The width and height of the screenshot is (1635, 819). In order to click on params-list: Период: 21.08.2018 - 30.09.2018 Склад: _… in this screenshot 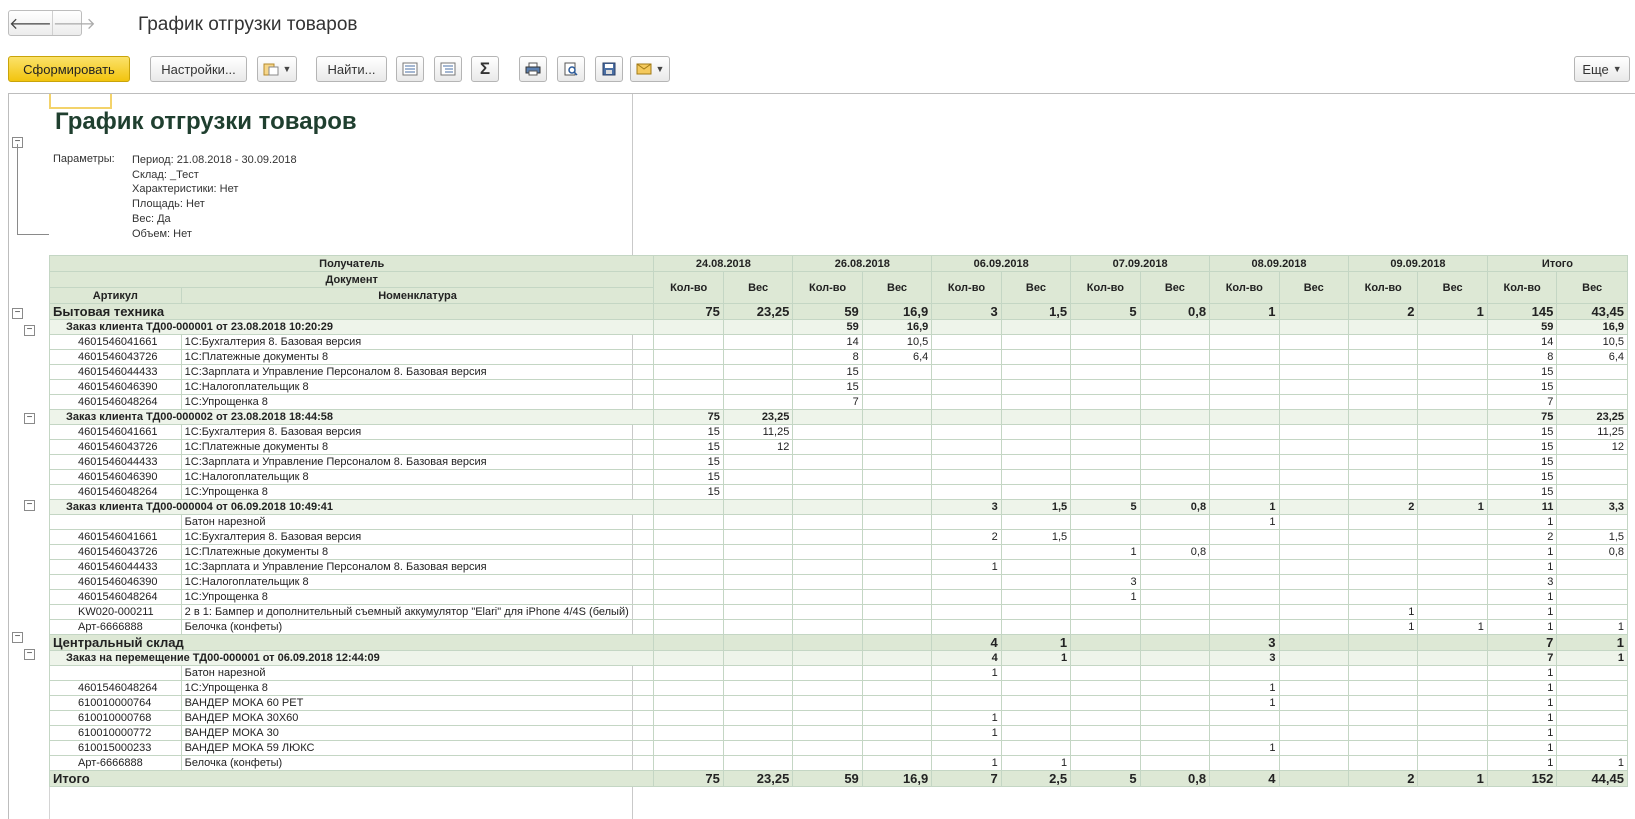, I will do `click(214, 197)`.